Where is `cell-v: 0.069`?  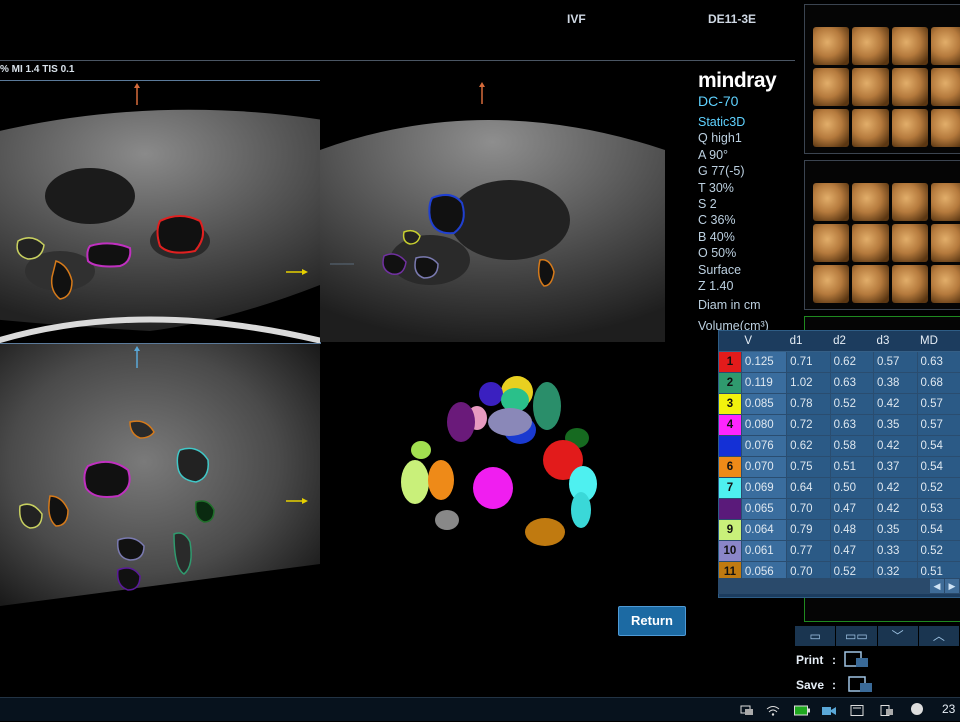 cell-v: 0.069 is located at coordinates (764, 488).